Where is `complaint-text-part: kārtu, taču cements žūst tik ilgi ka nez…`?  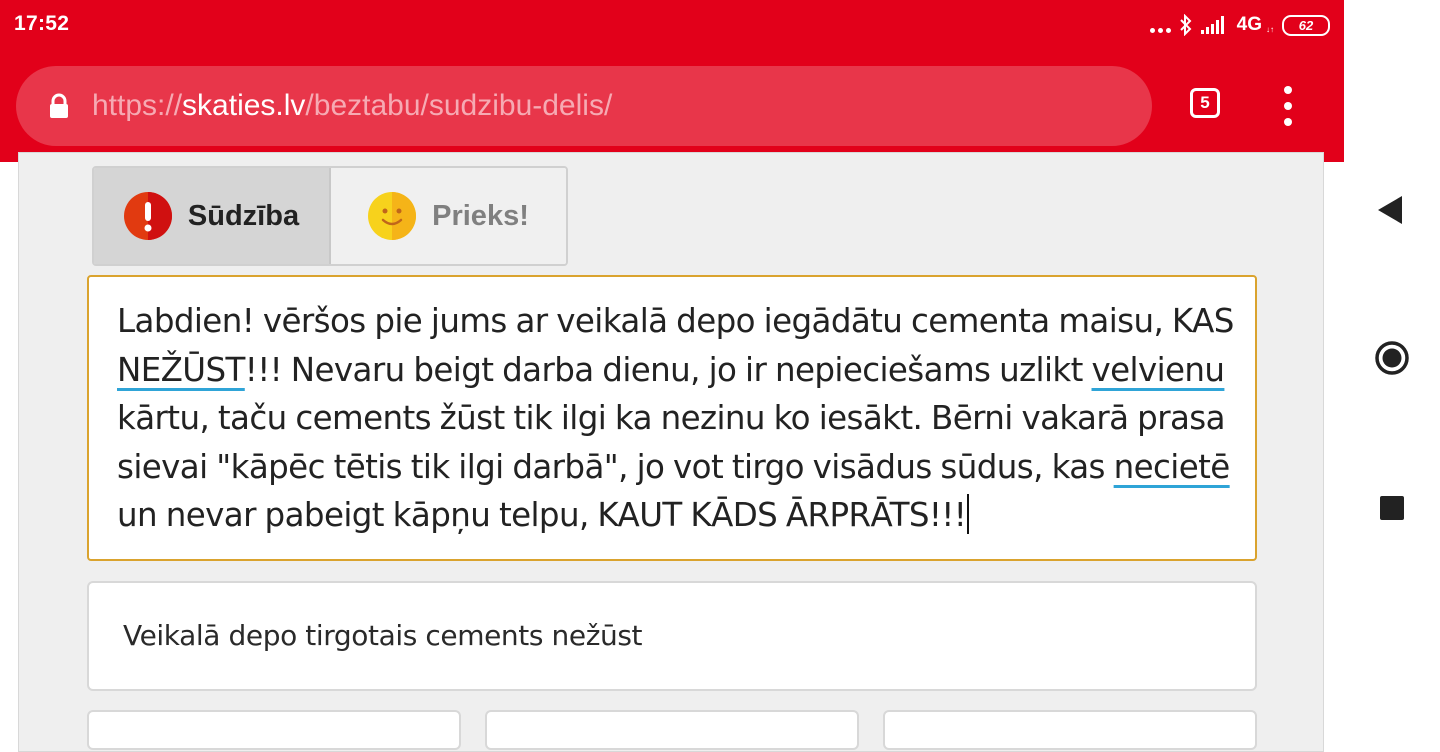
complaint-text-part: kārtu, taču cements žūst tik ilgi ka nez… is located at coordinates (671, 442).